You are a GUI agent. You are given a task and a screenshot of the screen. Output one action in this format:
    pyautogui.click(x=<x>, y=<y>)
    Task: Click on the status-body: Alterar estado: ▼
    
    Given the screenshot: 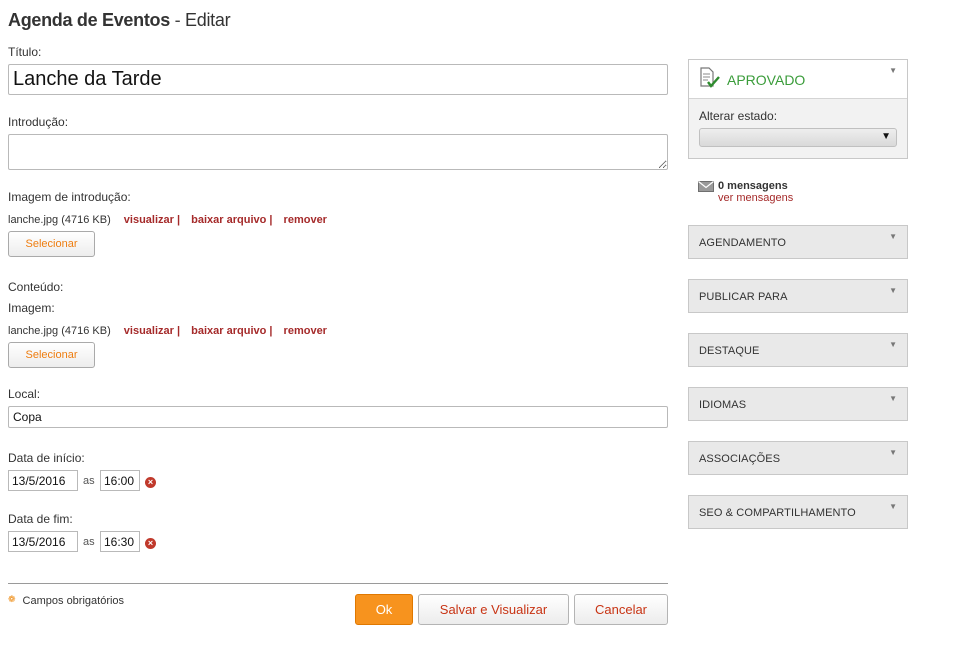 What is the action you would take?
    pyautogui.click(x=798, y=128)
    